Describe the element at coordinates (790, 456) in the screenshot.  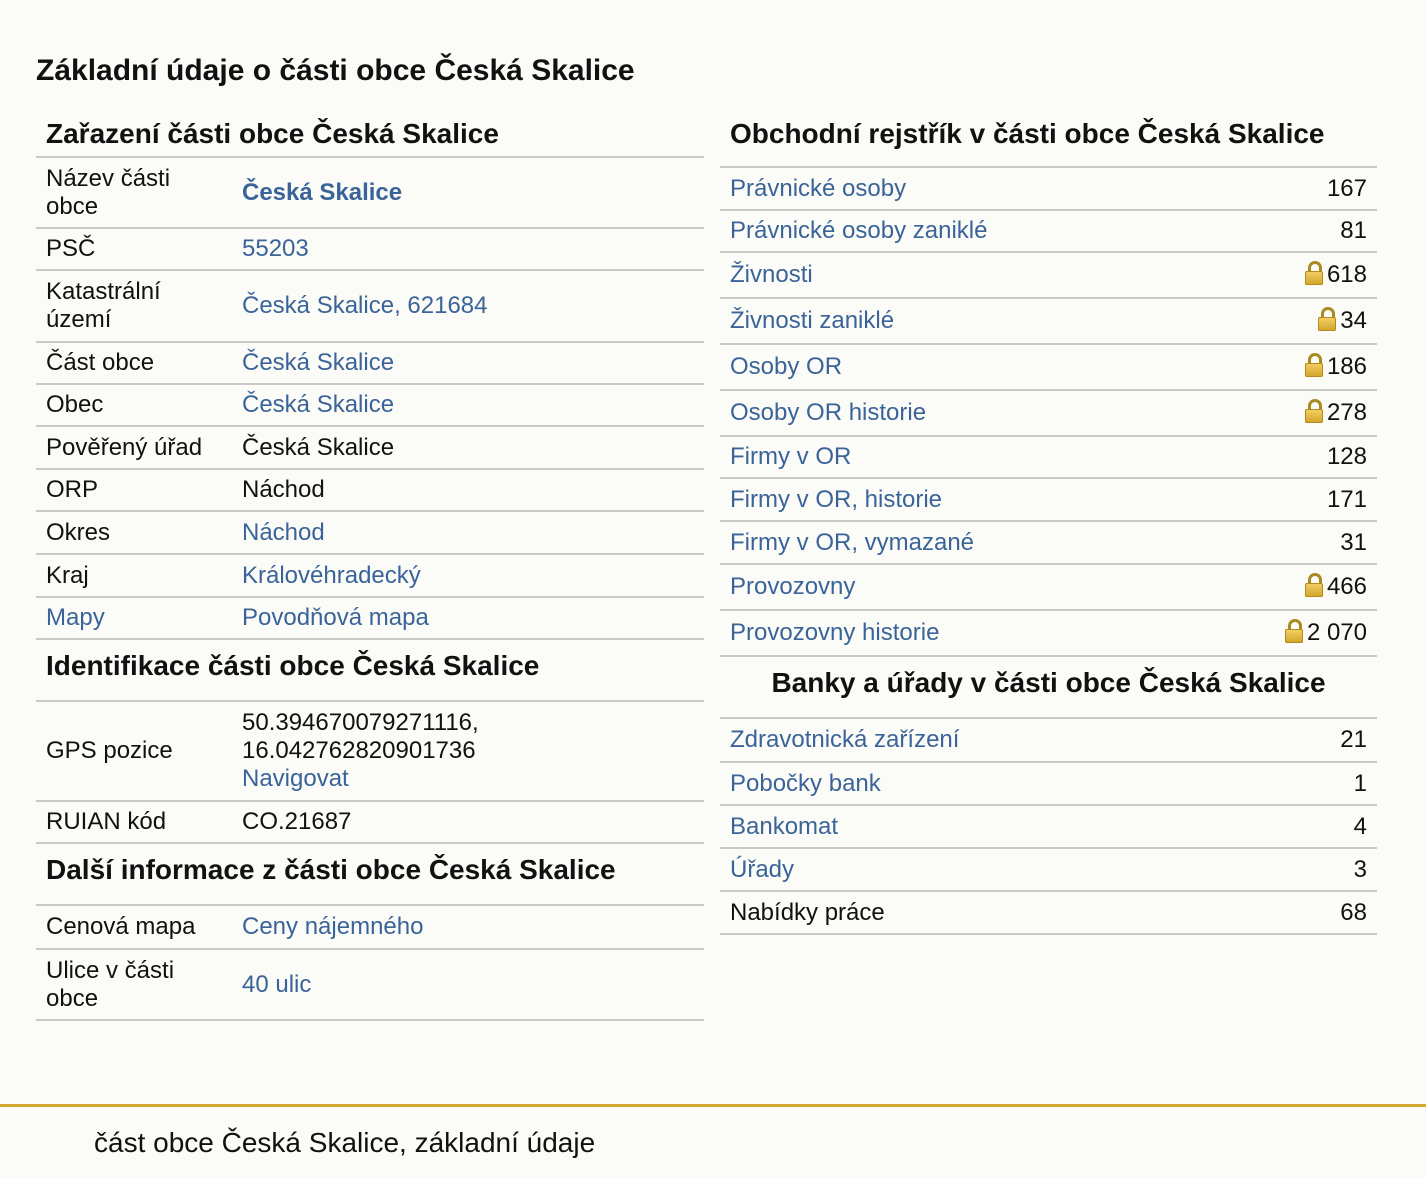
I see `firmy-v-or-link: Firmy v OR` at that location.